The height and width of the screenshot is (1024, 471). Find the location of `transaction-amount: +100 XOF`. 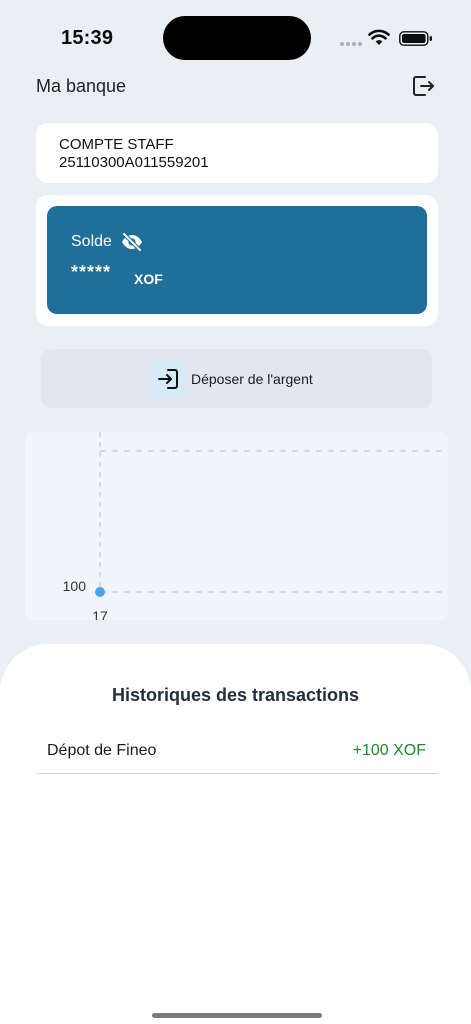

transaction-amount: +100 XOF is located at coordinates (389, 750).